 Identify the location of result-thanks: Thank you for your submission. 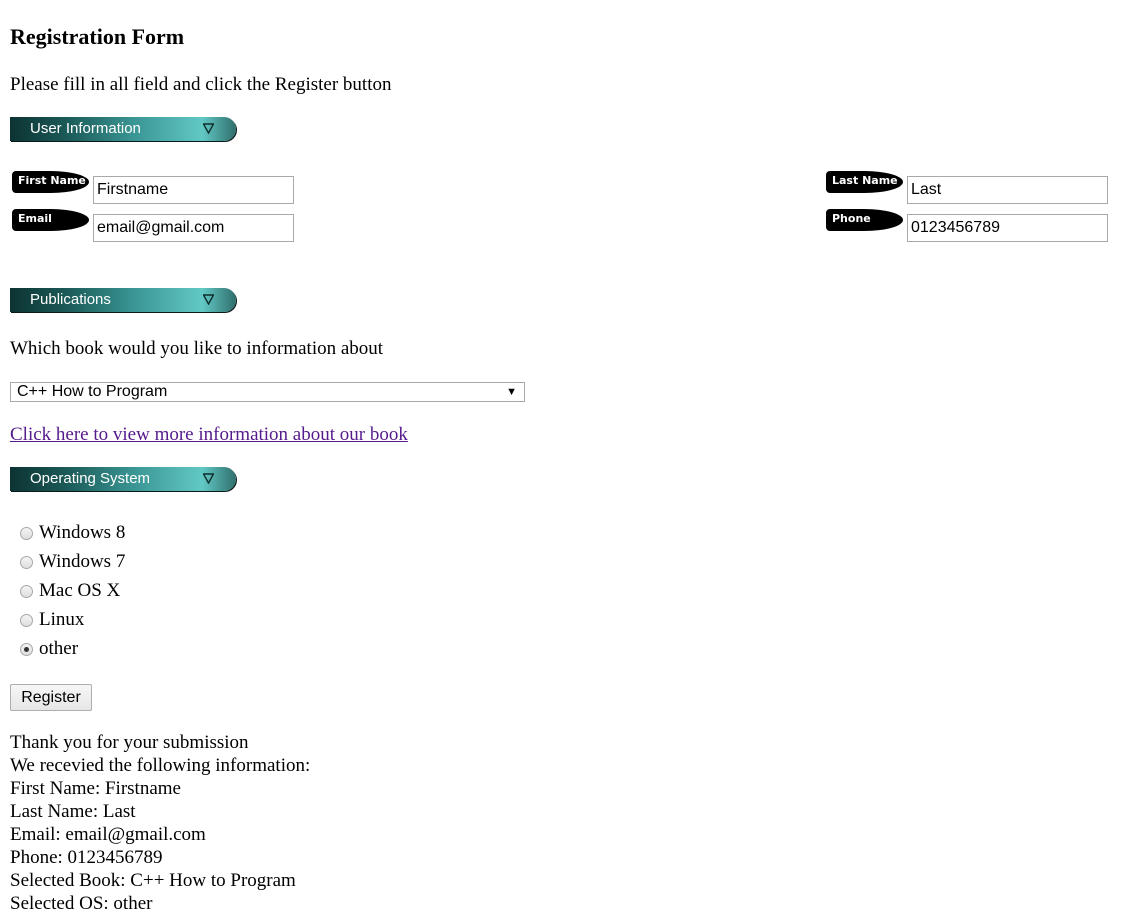
(129, 742).